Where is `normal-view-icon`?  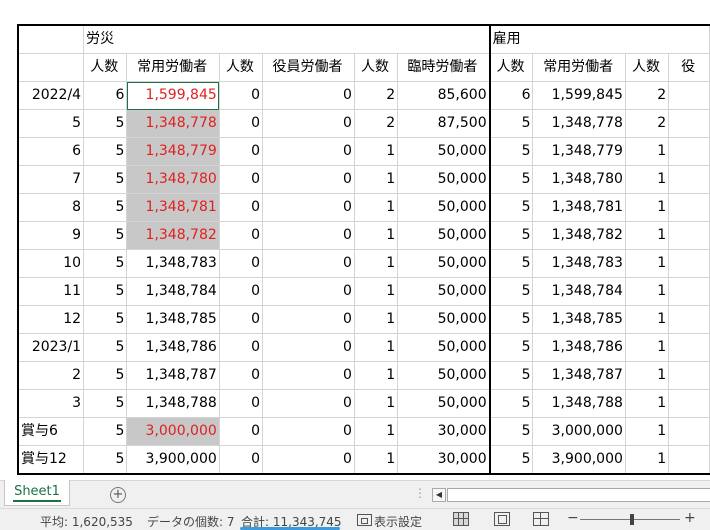 normal-view-icon is located at coordinates (461, 519).